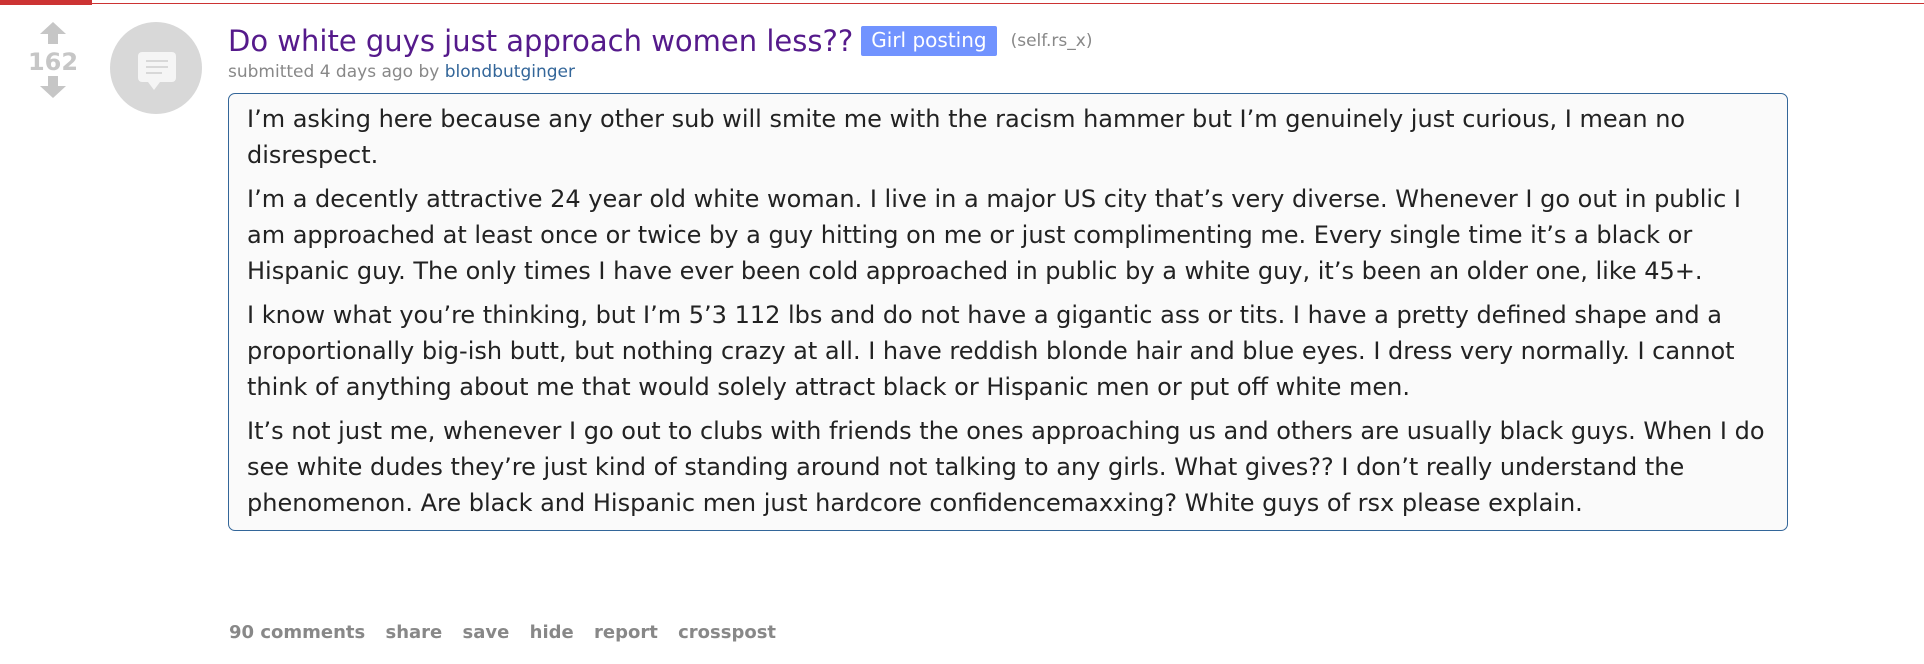 Image resolution: width=1924 pixels, height=664 pixels. What do you see at coordinates (1052, 41) in the screenshot?
I see `post-domain: (self.rs_x)` at bounding box center [1052, 41].